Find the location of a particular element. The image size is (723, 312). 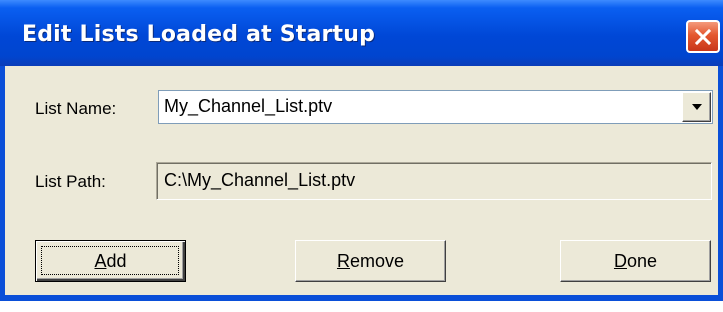

close-icon is located at coordinates (703, 36).